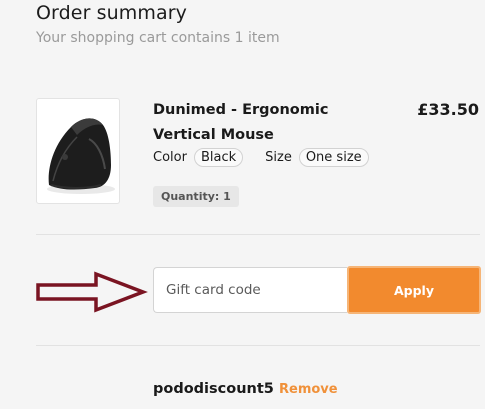  I want to click on option-size-value: One size, so click(333, 157).